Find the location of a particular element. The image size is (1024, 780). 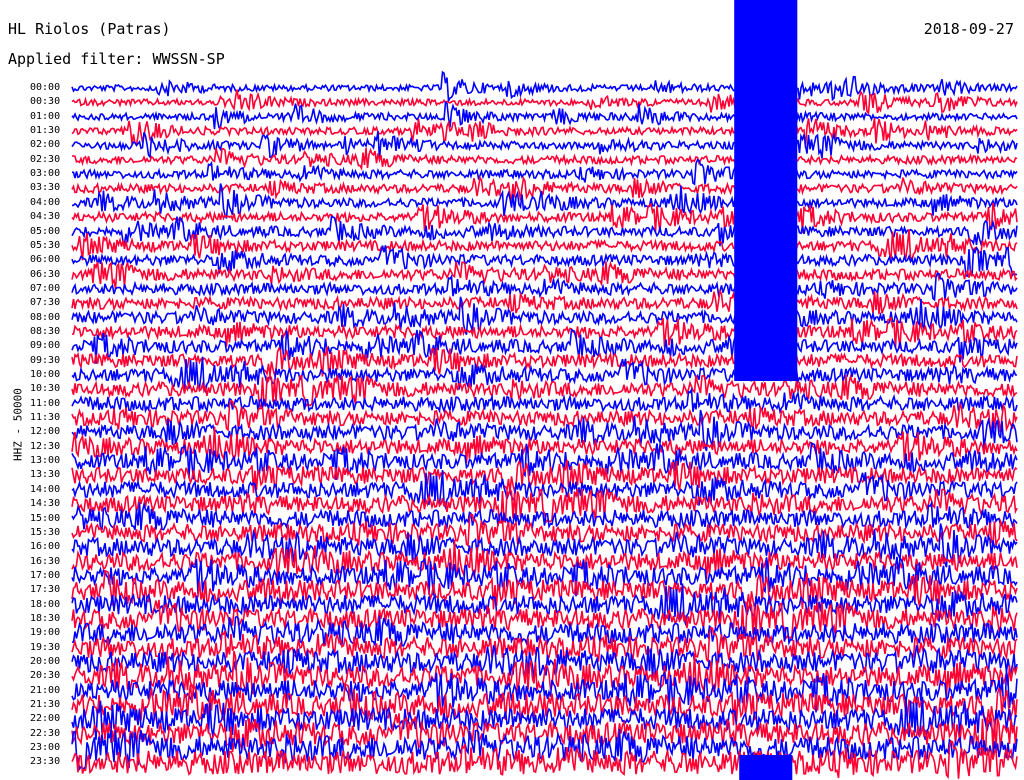

event-signal-tail is located at coordinates (766, 767).